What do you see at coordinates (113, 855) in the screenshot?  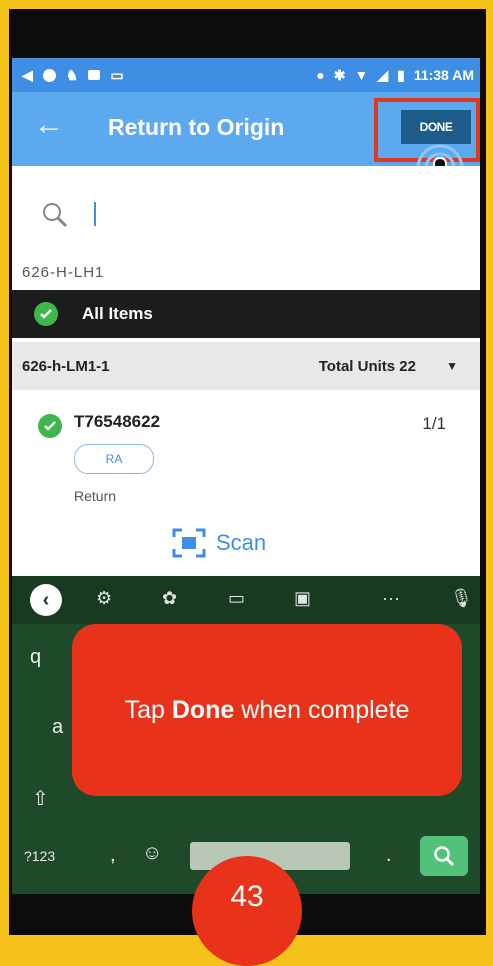 I see `key-comma: ,` at bounding box center [113, 855].